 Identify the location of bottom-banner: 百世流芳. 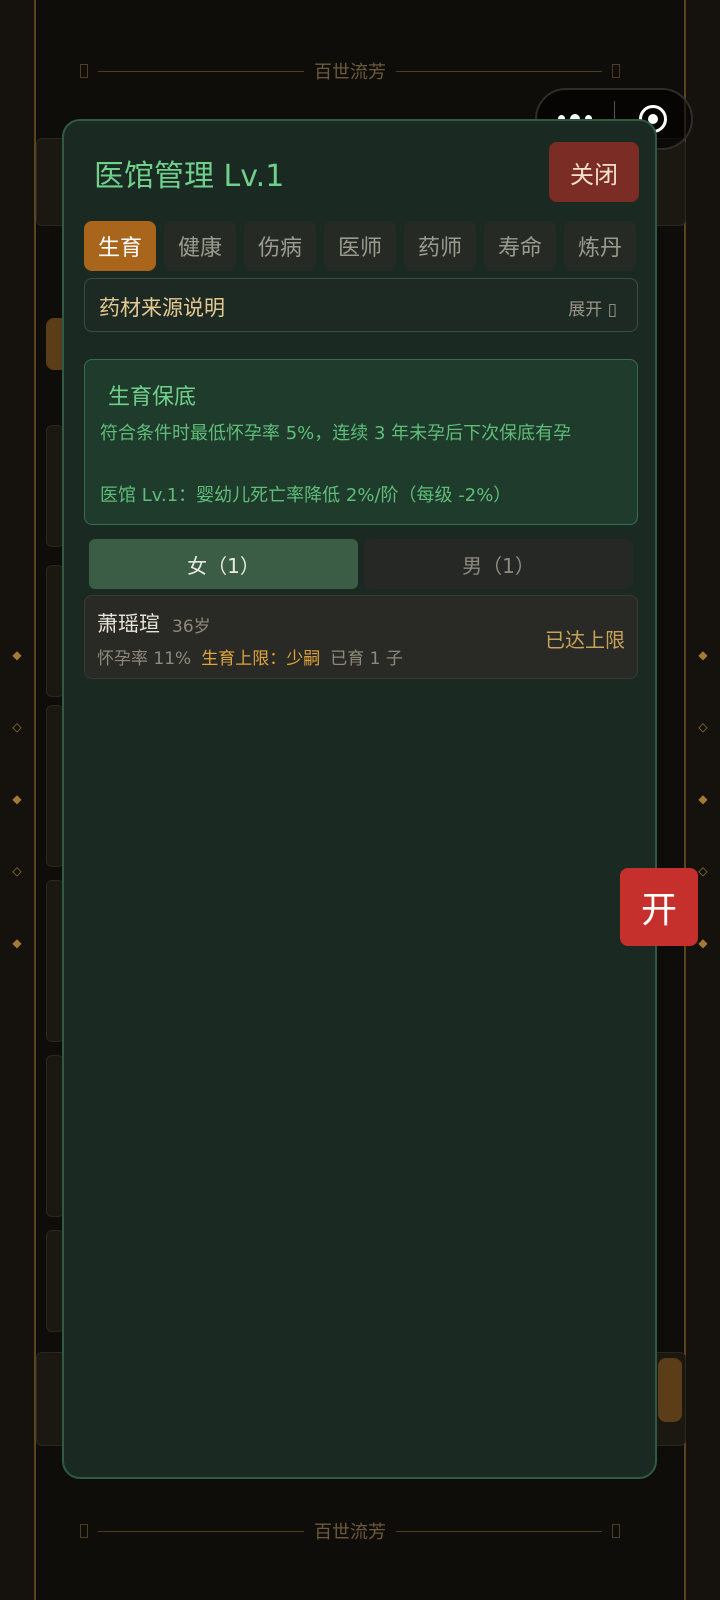
(350, 1531).